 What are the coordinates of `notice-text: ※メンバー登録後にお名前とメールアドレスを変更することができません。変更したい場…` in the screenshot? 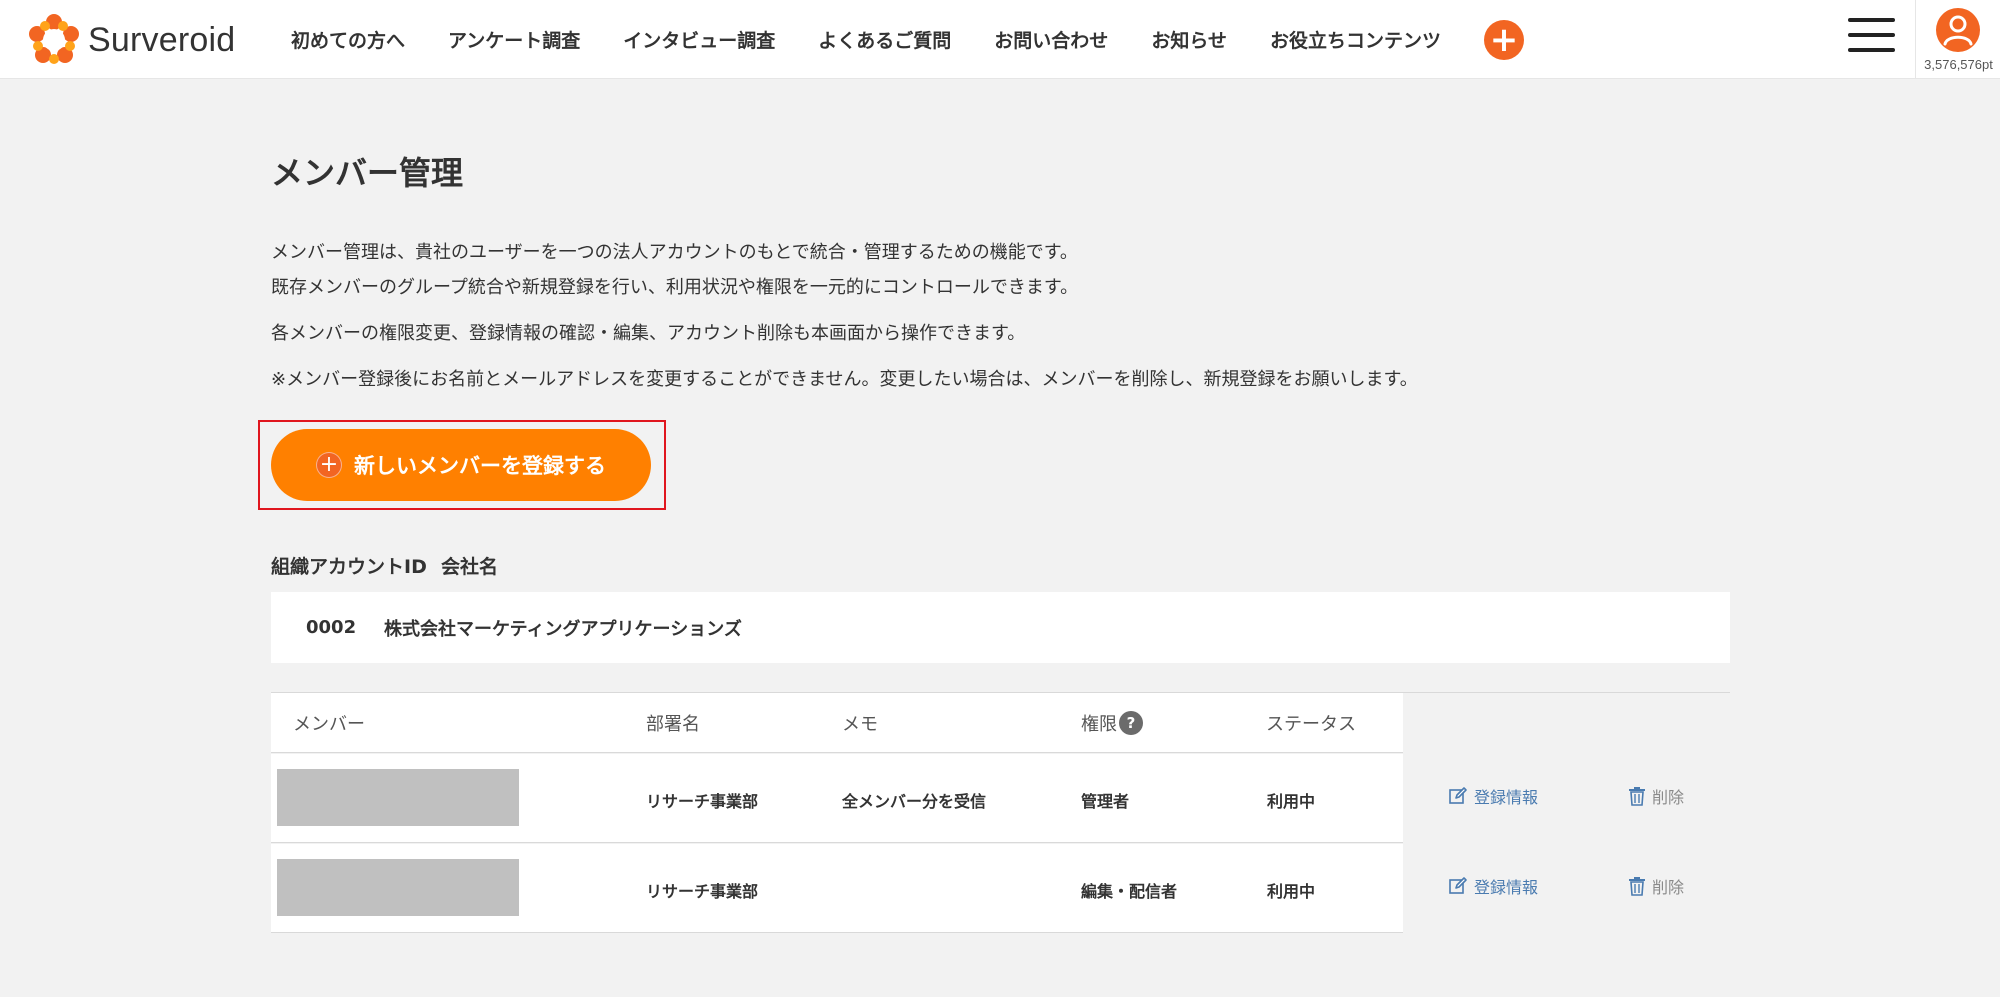 It's located at (844, 379).